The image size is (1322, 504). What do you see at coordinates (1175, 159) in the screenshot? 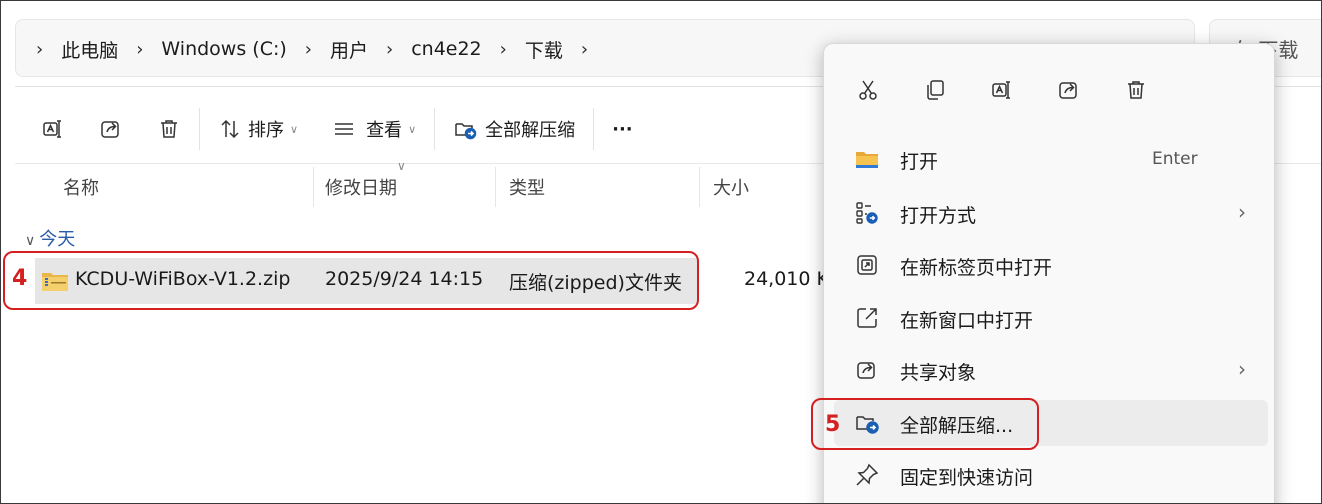
I see `menu-item-shortcut: Enter` at bounding box center [1175, 159].